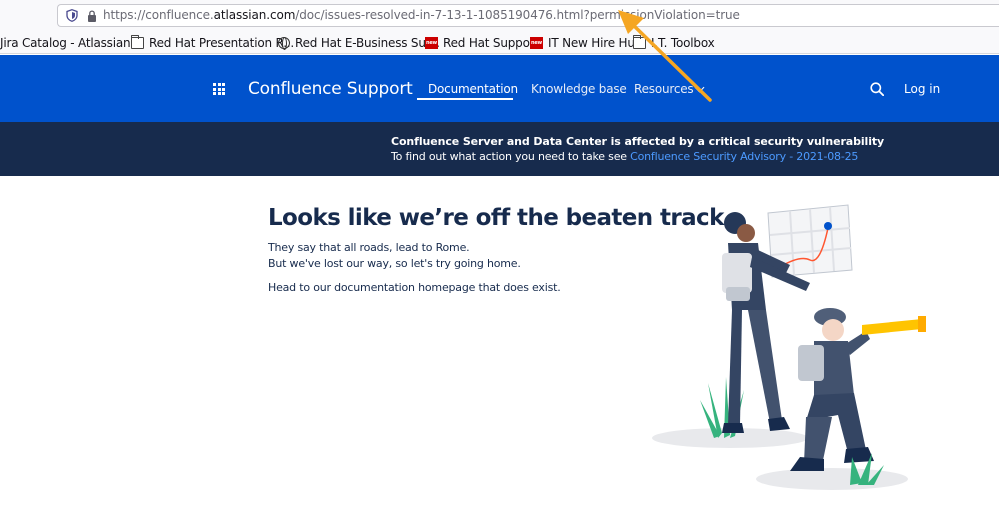 The image size is (999, 518). What do you see at coordinates (158, 15) in the screenshot?
I see `url-prefix: https://confluence.` at bounding box center [158, 15].